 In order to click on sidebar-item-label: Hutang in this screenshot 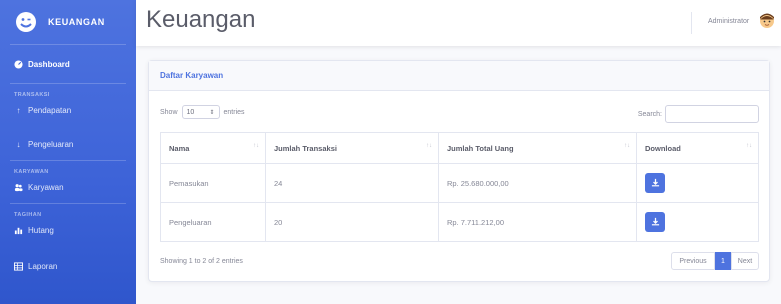, I will do `click(41, 230)`.